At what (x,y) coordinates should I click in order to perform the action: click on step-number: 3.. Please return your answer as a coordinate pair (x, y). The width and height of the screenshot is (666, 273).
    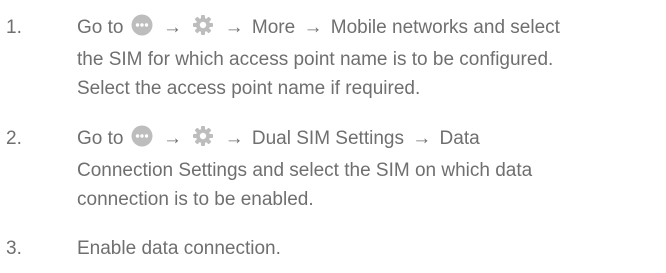
    Looking at the image, I should click on (14, 248).